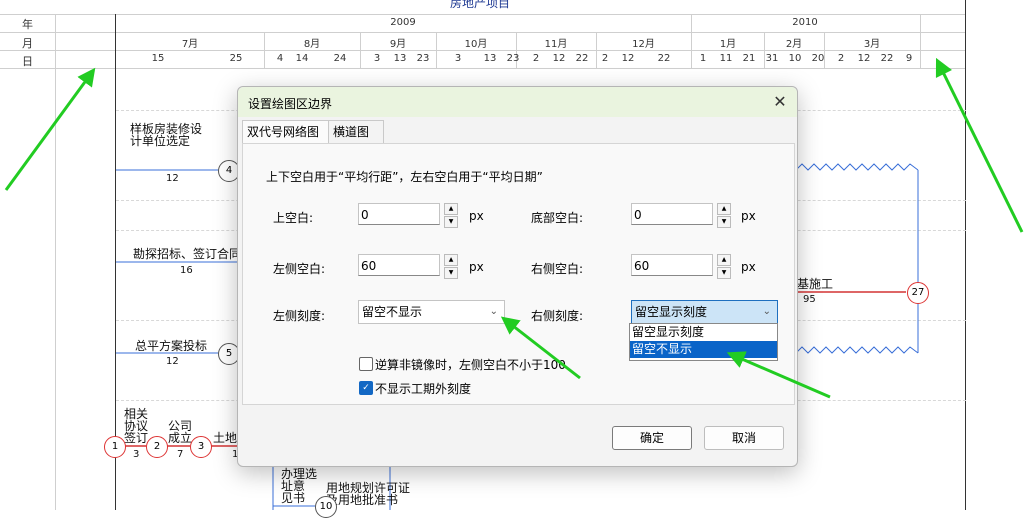 The width and height of the screenshot is (1026, 518). What do you see at coordinates (665, 357) in the screenshot?
I see `annotation-arrows-front` at bounding box center [665, 357].